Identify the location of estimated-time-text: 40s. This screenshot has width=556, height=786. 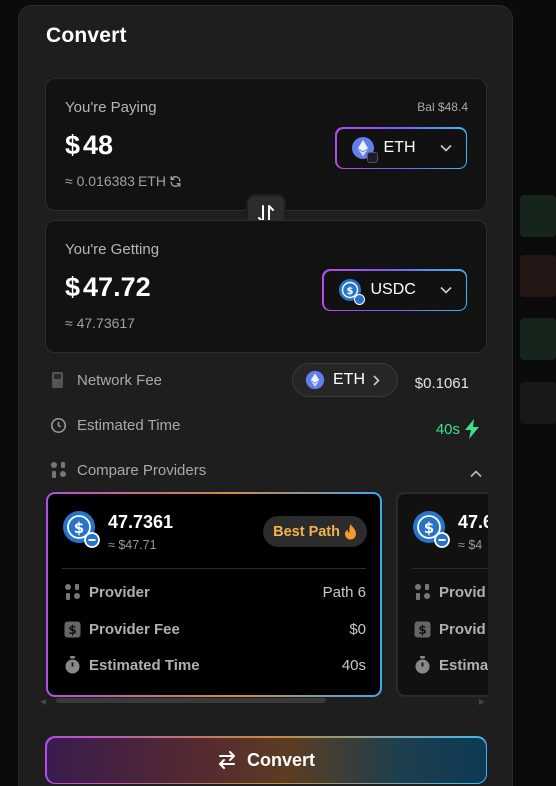
(447, 429).